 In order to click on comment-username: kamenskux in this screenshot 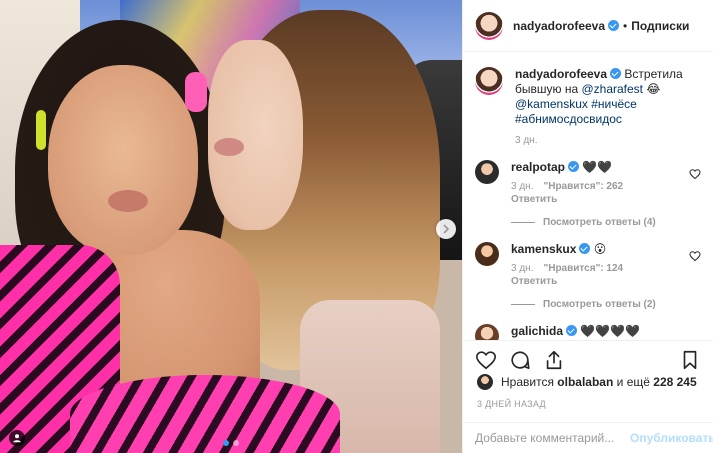, I will do `click(543, 249)`.